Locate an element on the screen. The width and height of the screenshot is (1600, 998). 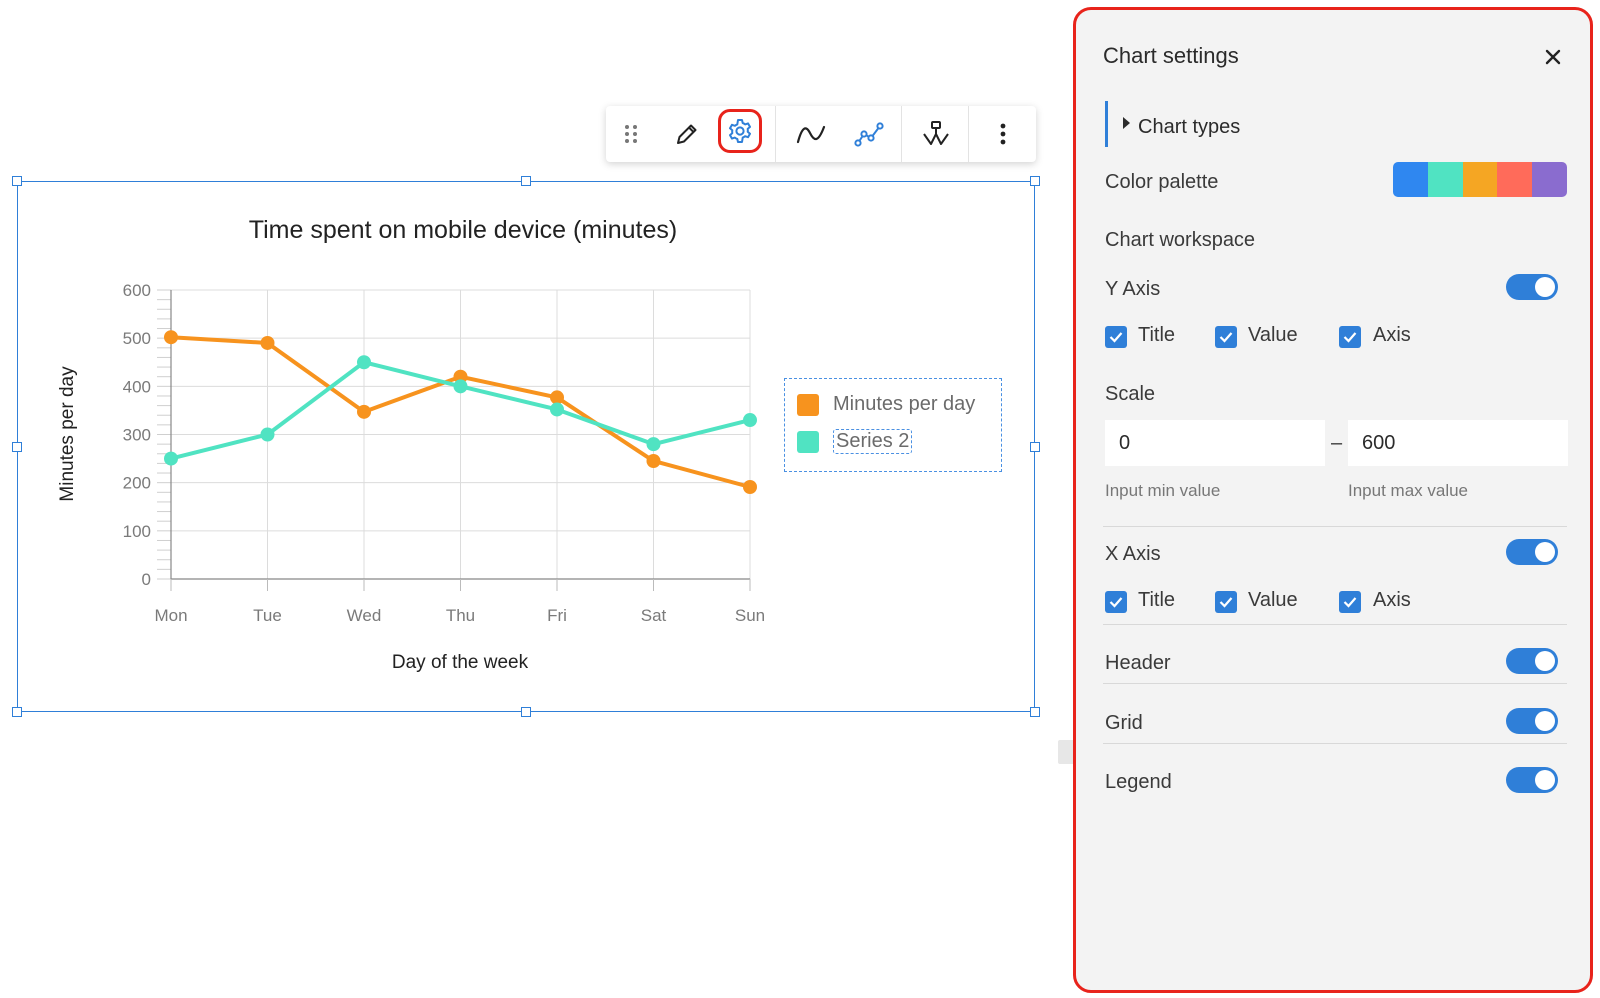
header-label: Header is located at coordinates (1138, 663).